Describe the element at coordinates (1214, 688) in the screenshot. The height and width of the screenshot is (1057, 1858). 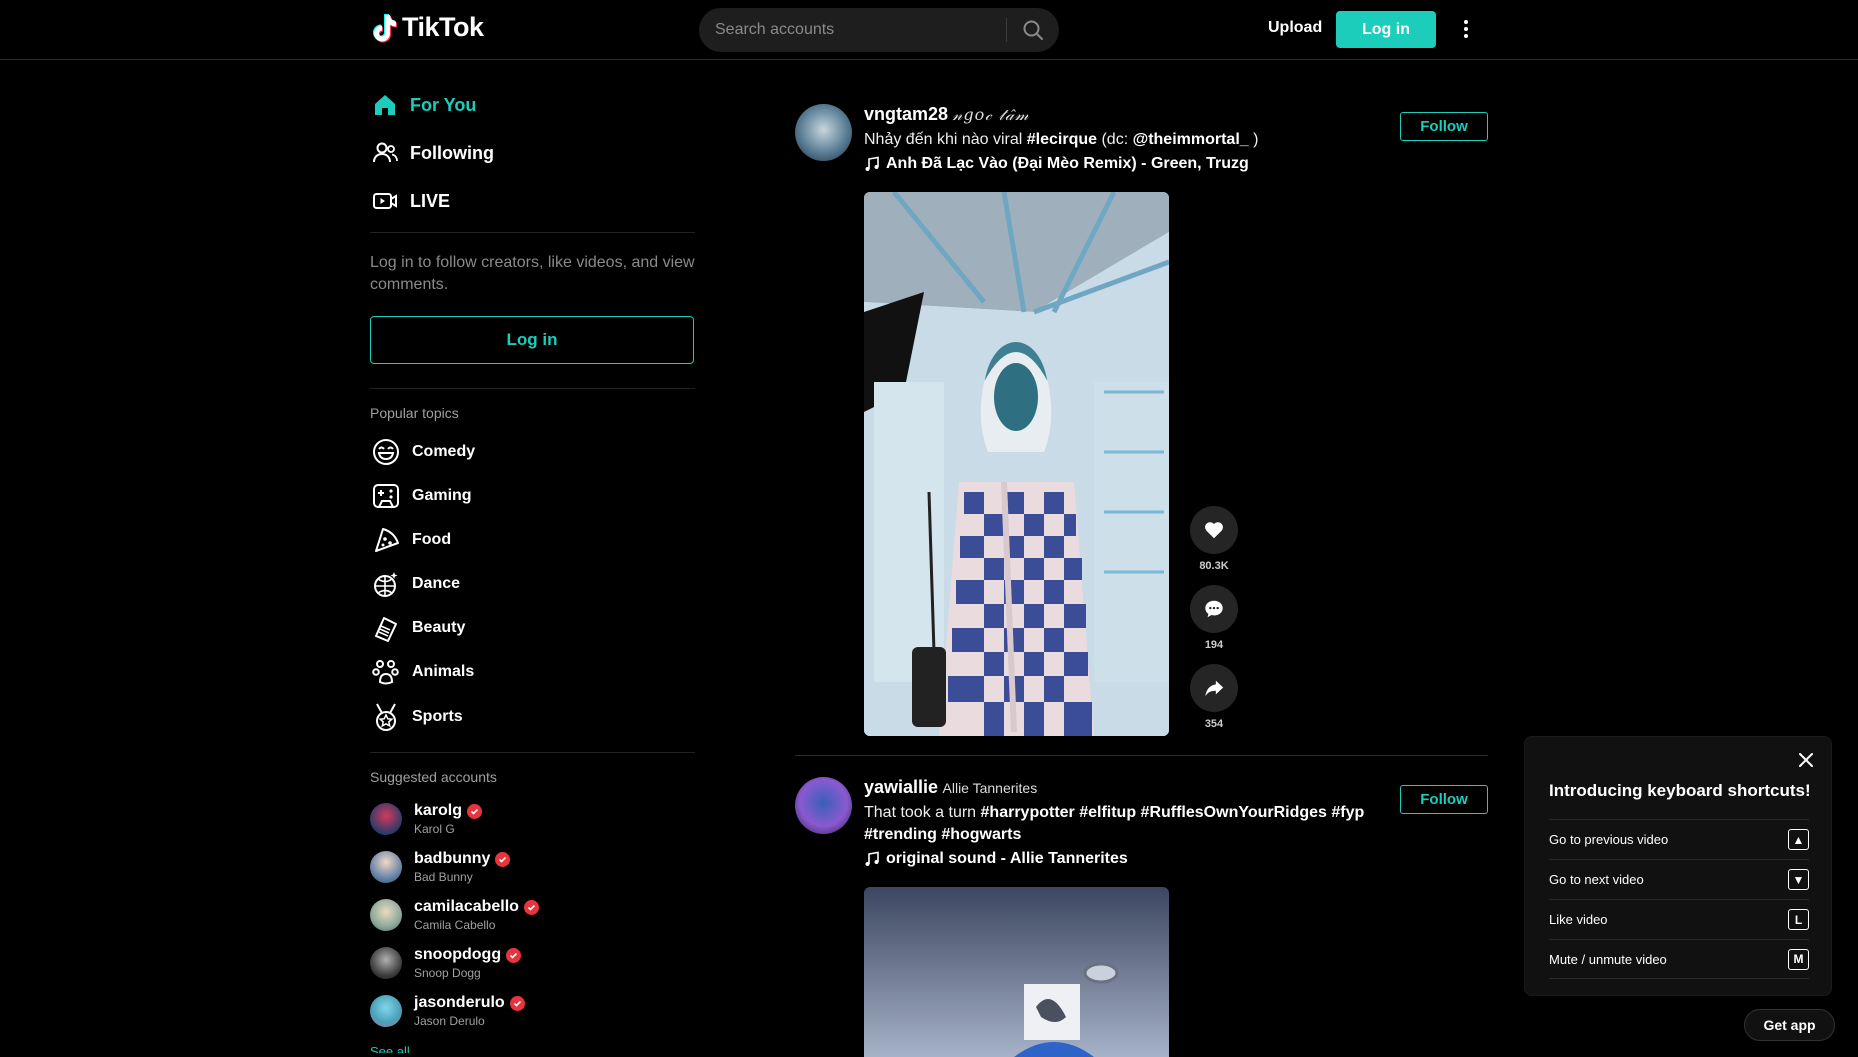
I see `share-button` at that location.